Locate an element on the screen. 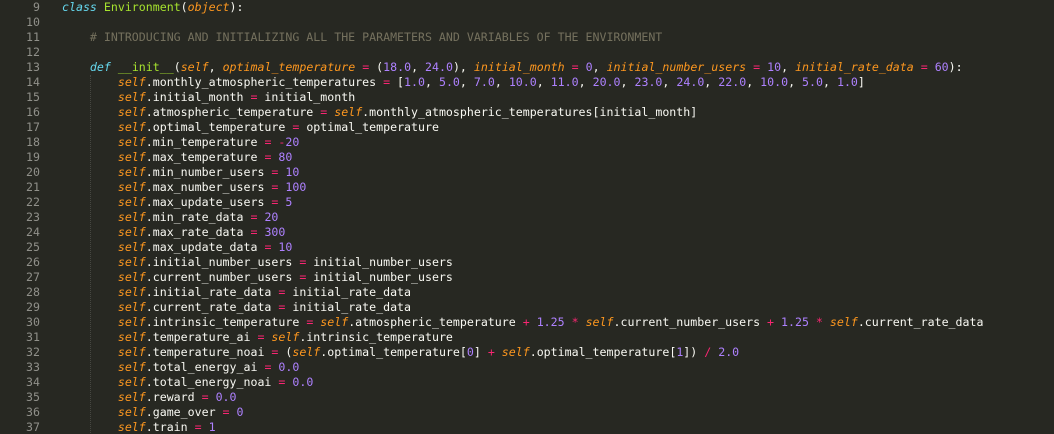  line-number: 20 is located at coordinates (33, 172).